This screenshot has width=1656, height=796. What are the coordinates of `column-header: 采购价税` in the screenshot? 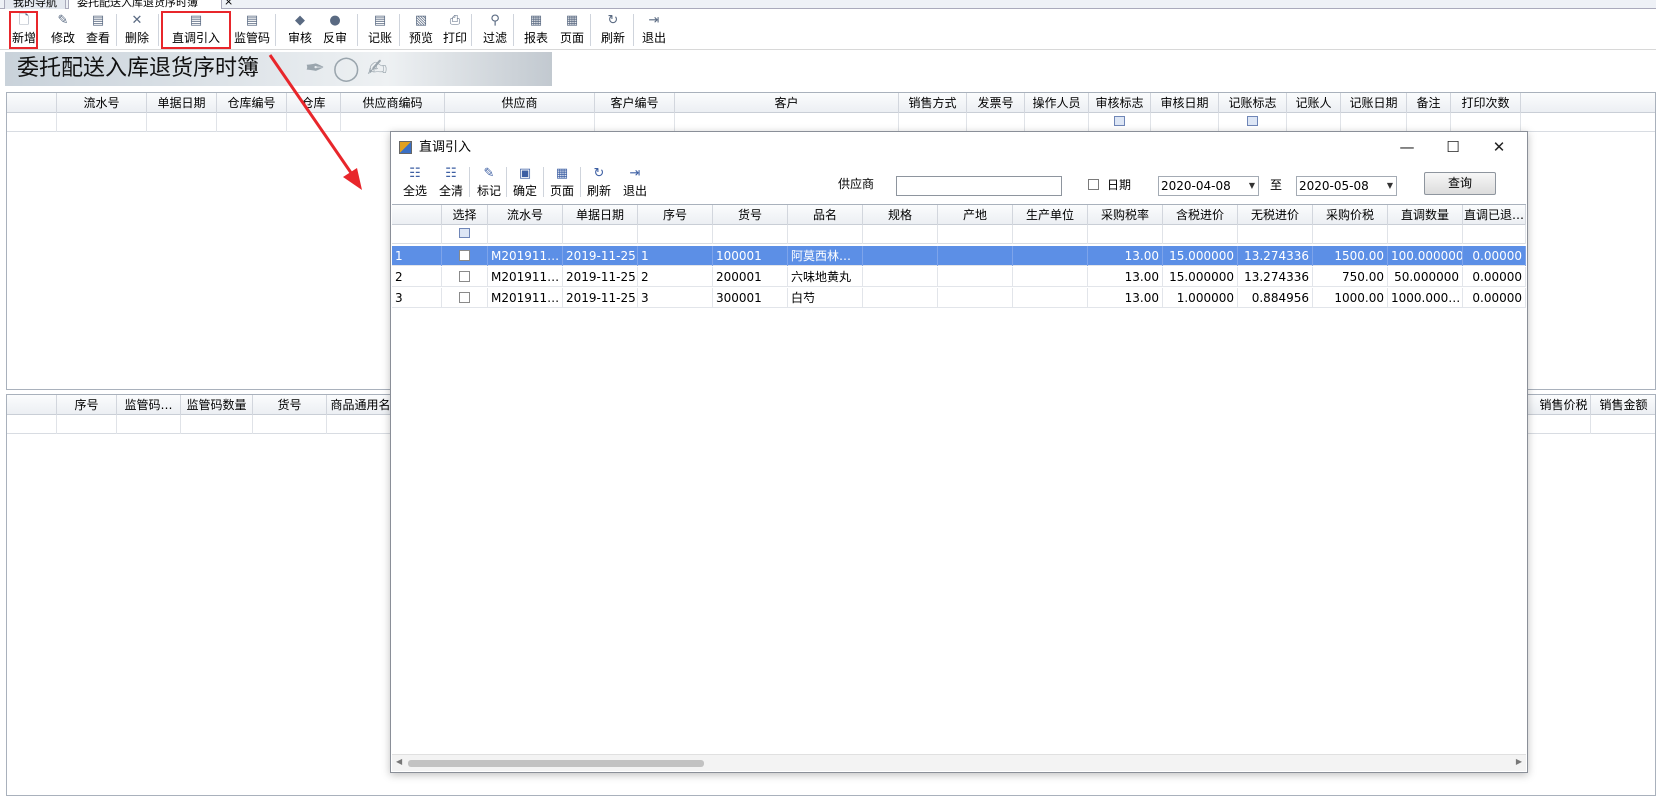 It's located at (1350, 215).